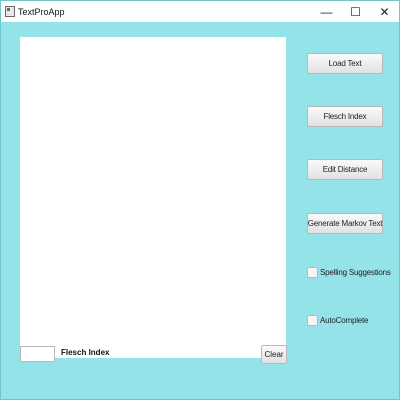 The width and height of the screenshot is (400, 400). I want to click on autocomplete-checkbox: AutoComplete, so click(337, 320).